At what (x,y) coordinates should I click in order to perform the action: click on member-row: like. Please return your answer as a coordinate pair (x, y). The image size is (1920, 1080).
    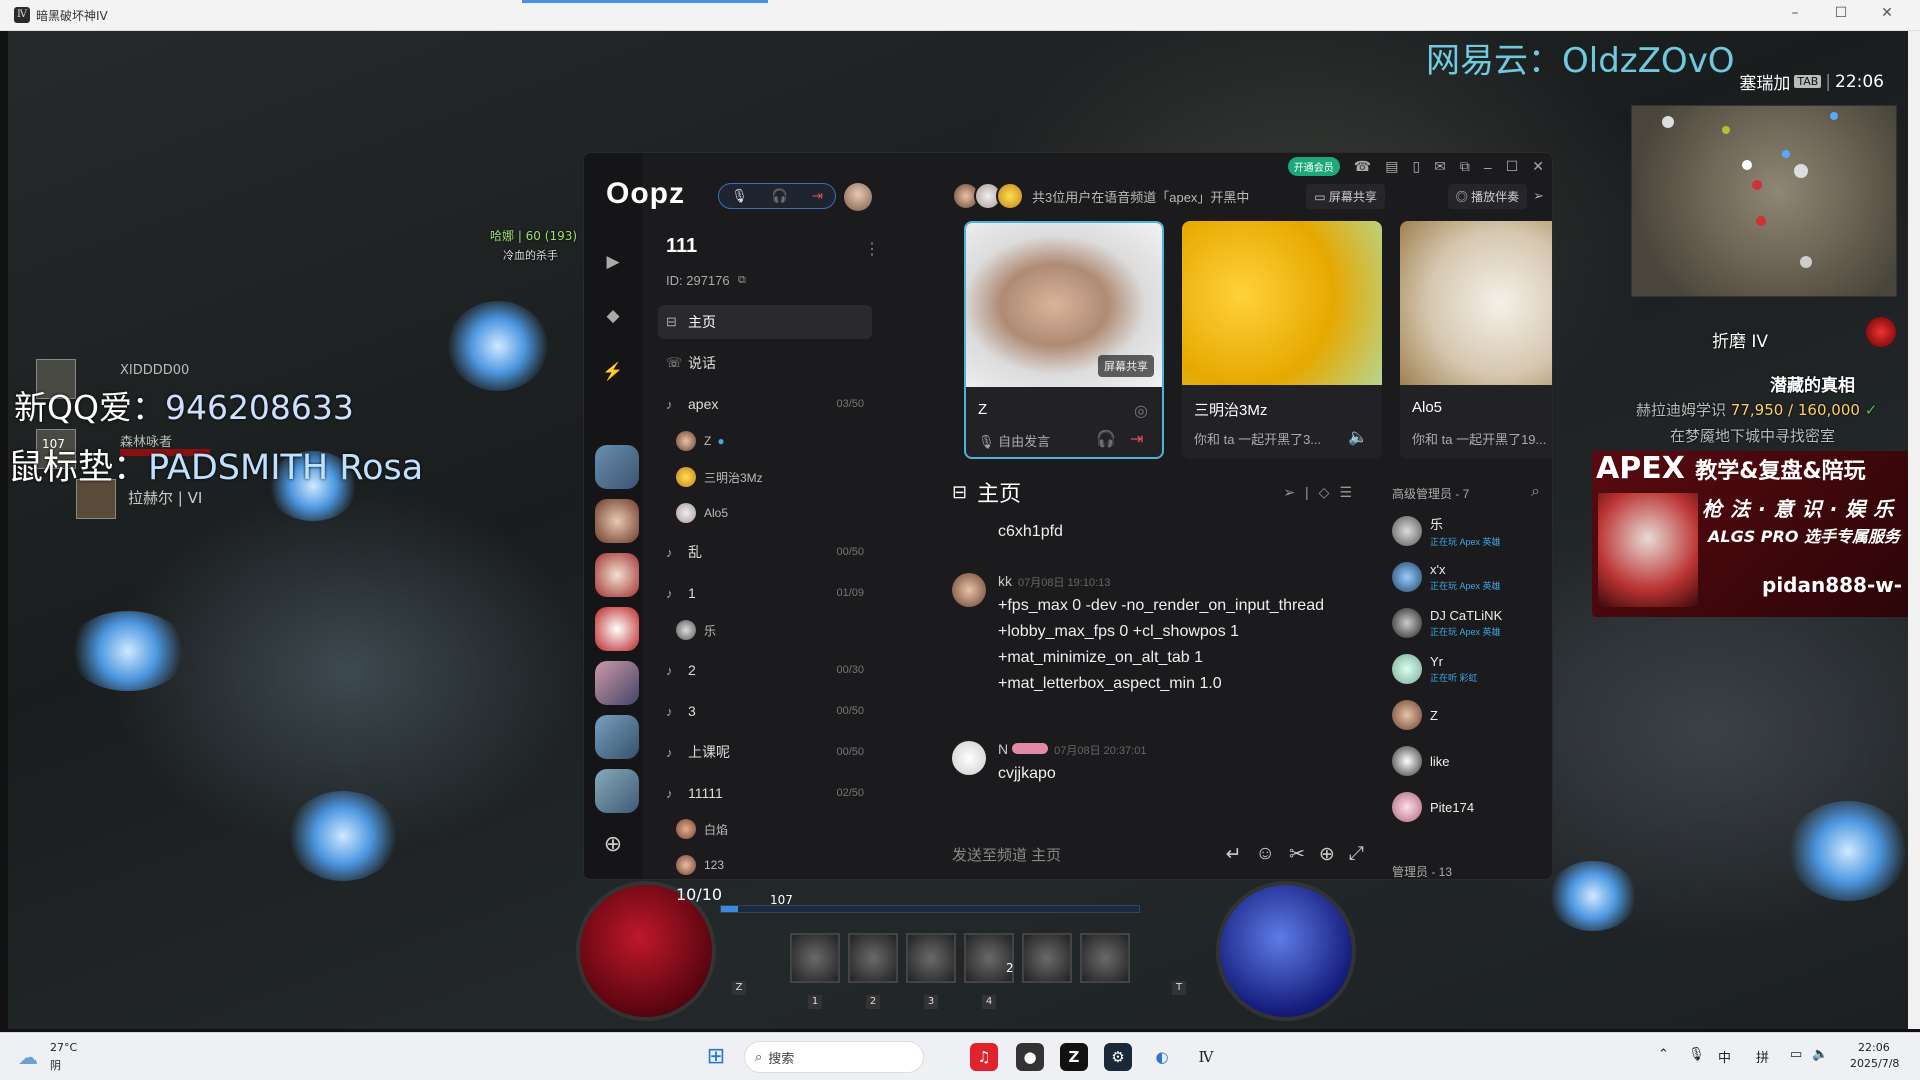
    Looking at the image, I should click on (1421, 761).